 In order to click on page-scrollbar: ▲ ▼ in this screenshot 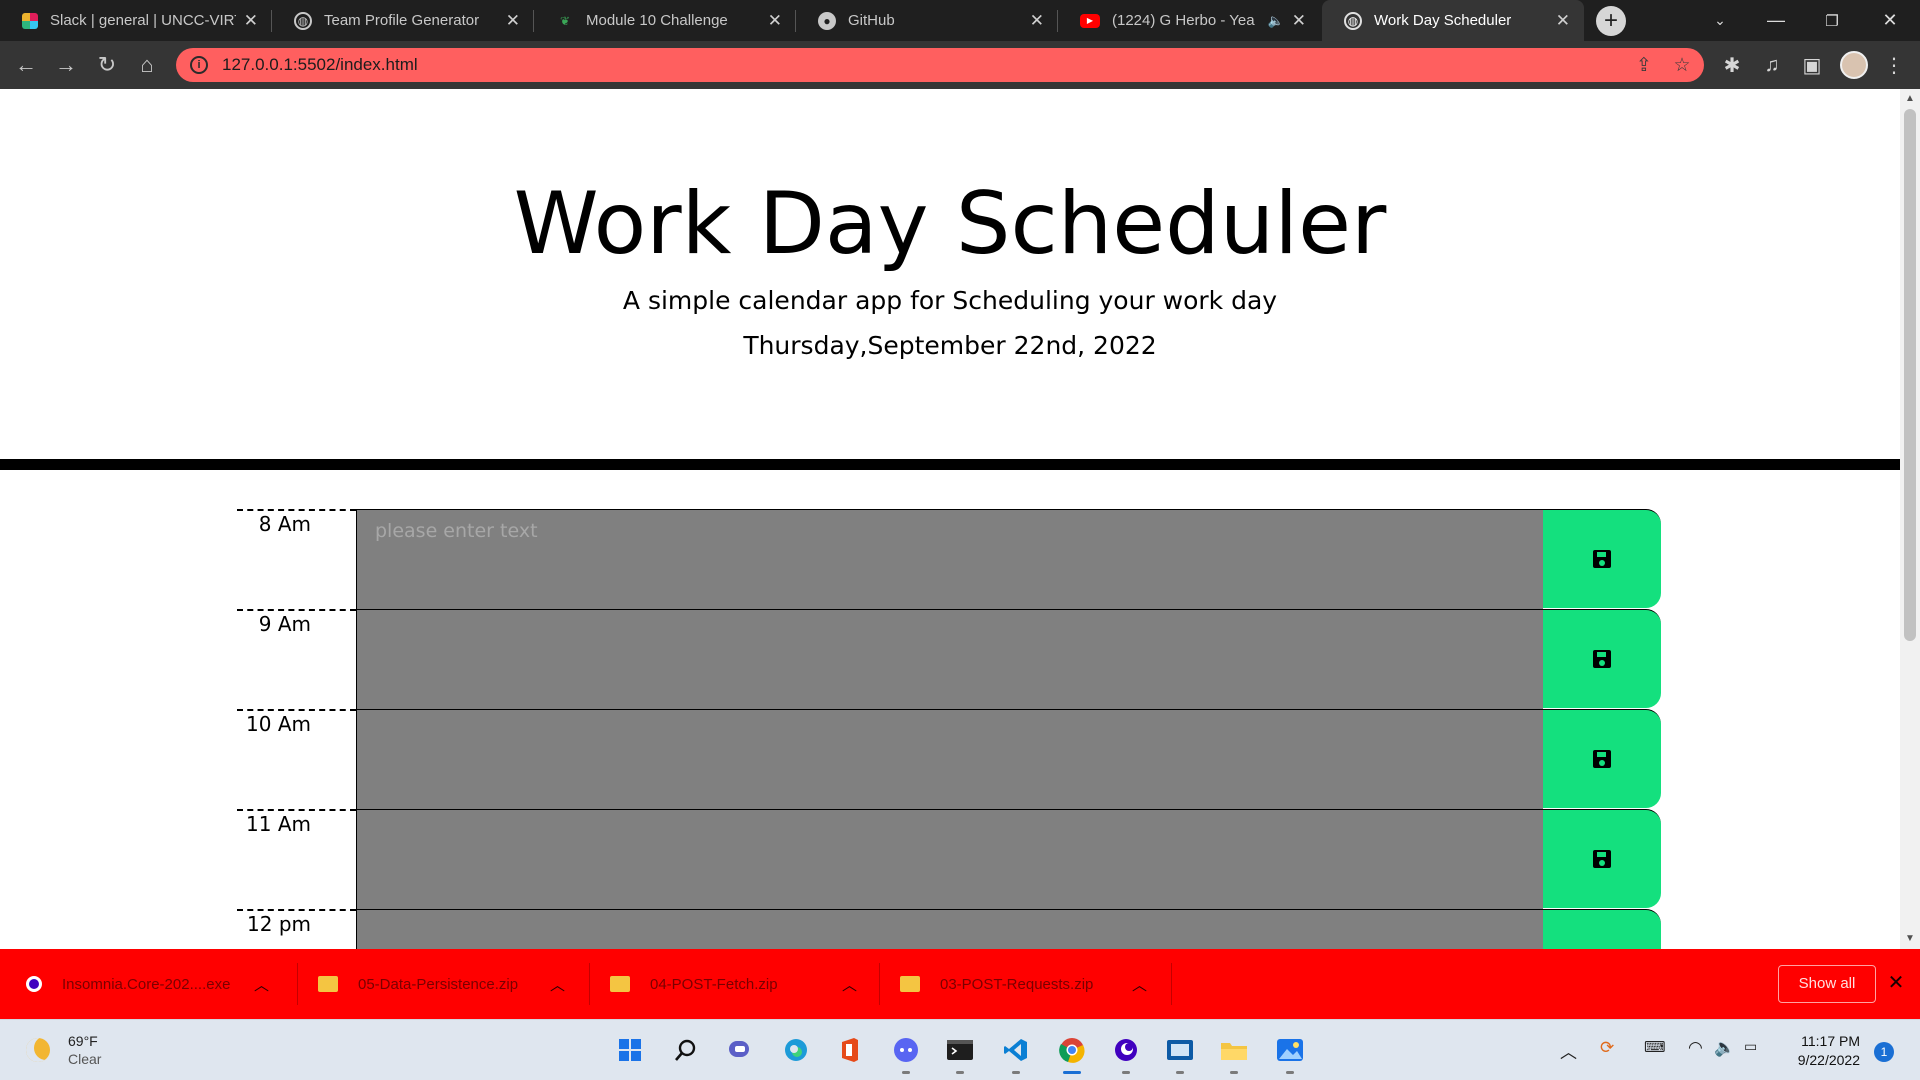, I will do `click(1910, 519)`.